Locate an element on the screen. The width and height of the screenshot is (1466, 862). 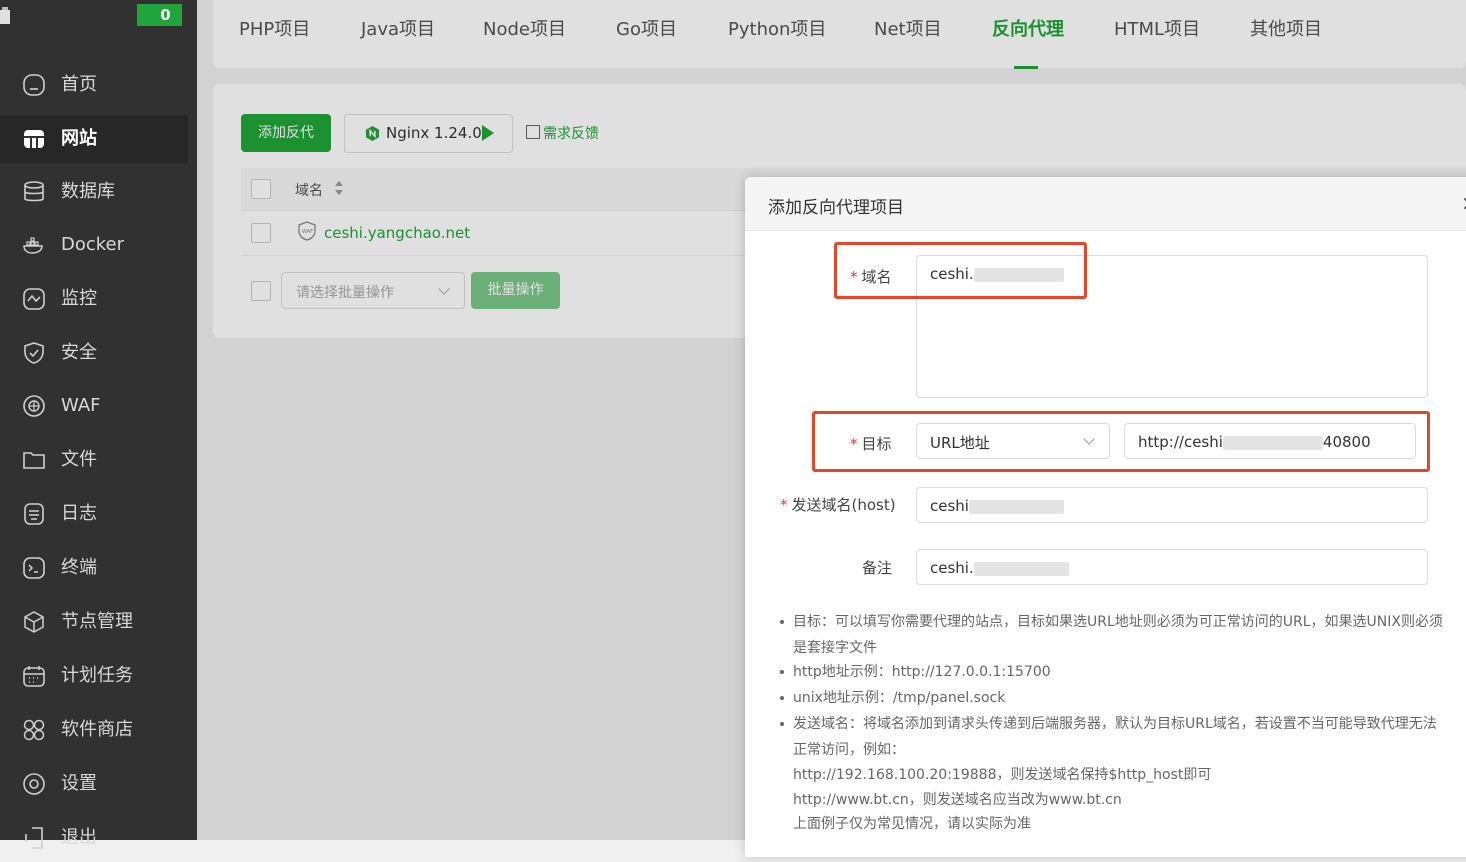
sidebar-item-label: 网站 is located at coordinates (79, 138).